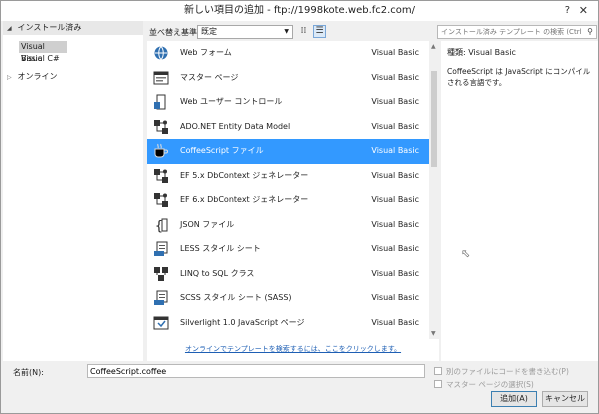 This screenshot has height=414, width=599. I want to click on master-page-checkbox: マスター ページの選択(S), so click(484, 384).